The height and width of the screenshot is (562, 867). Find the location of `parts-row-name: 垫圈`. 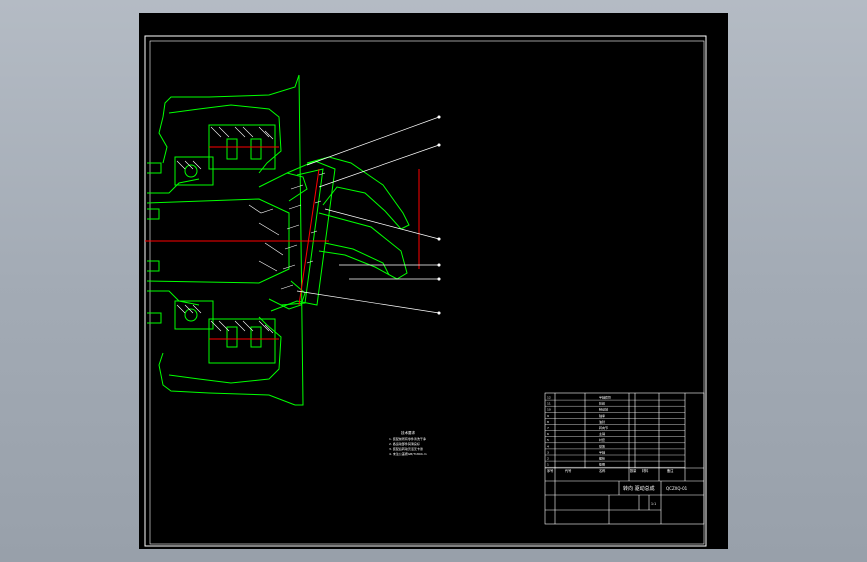

parts-row-name: 垫圈 is located at coordinates (602, 464).